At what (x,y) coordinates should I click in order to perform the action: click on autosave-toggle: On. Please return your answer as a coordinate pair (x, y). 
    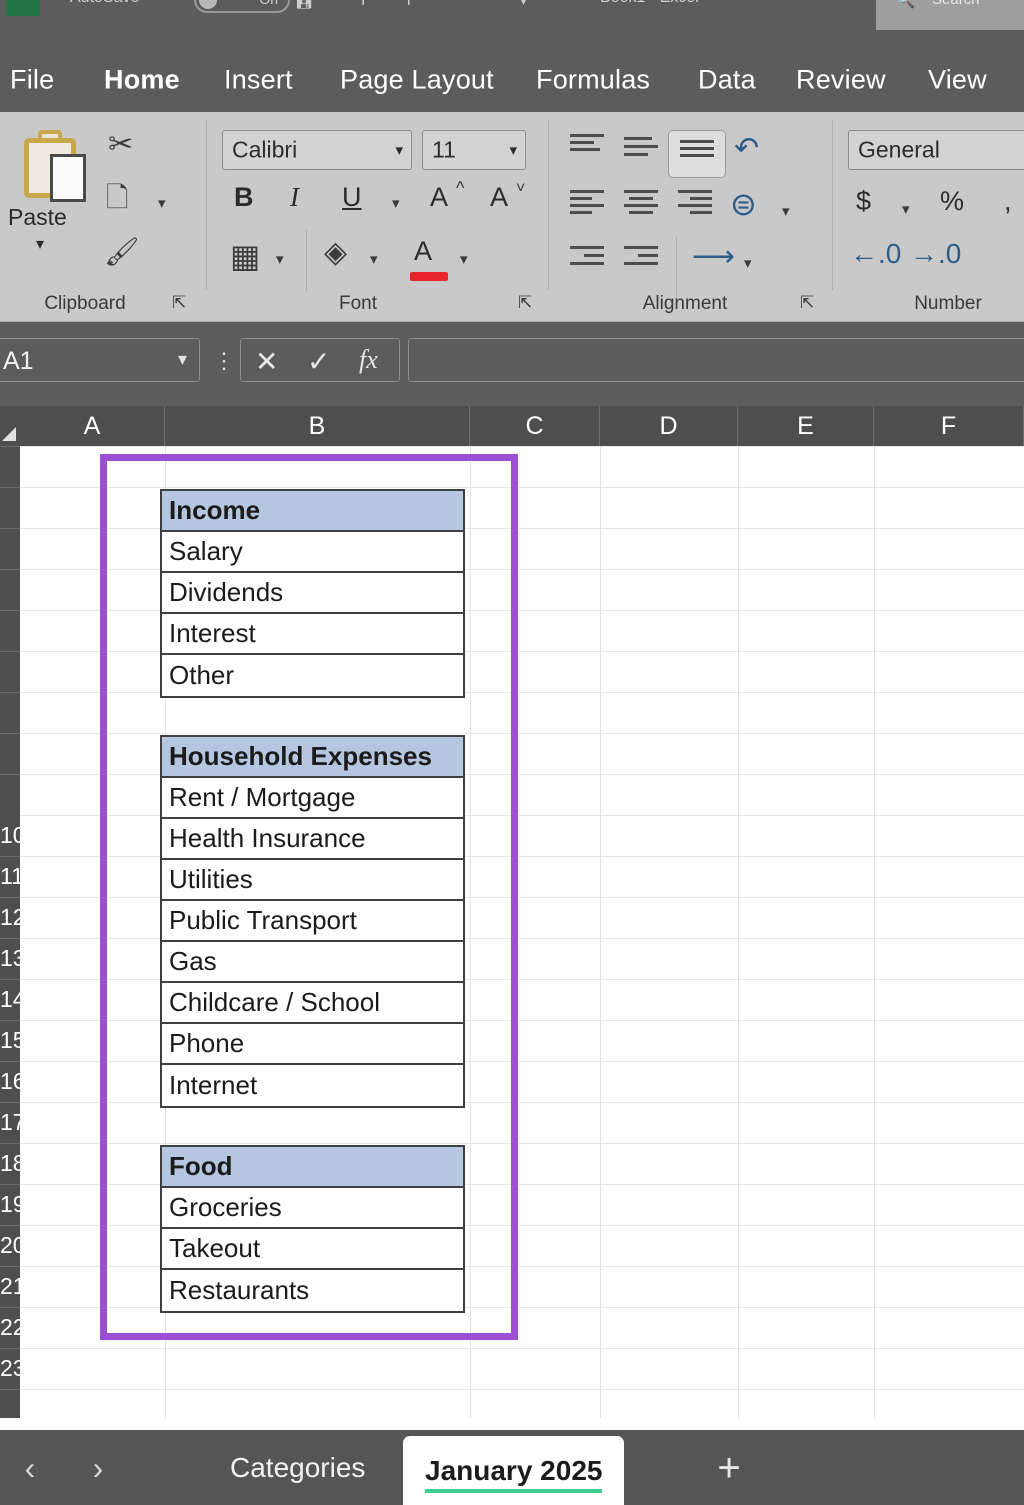
    Looking at the image, I should click on (242, 6).